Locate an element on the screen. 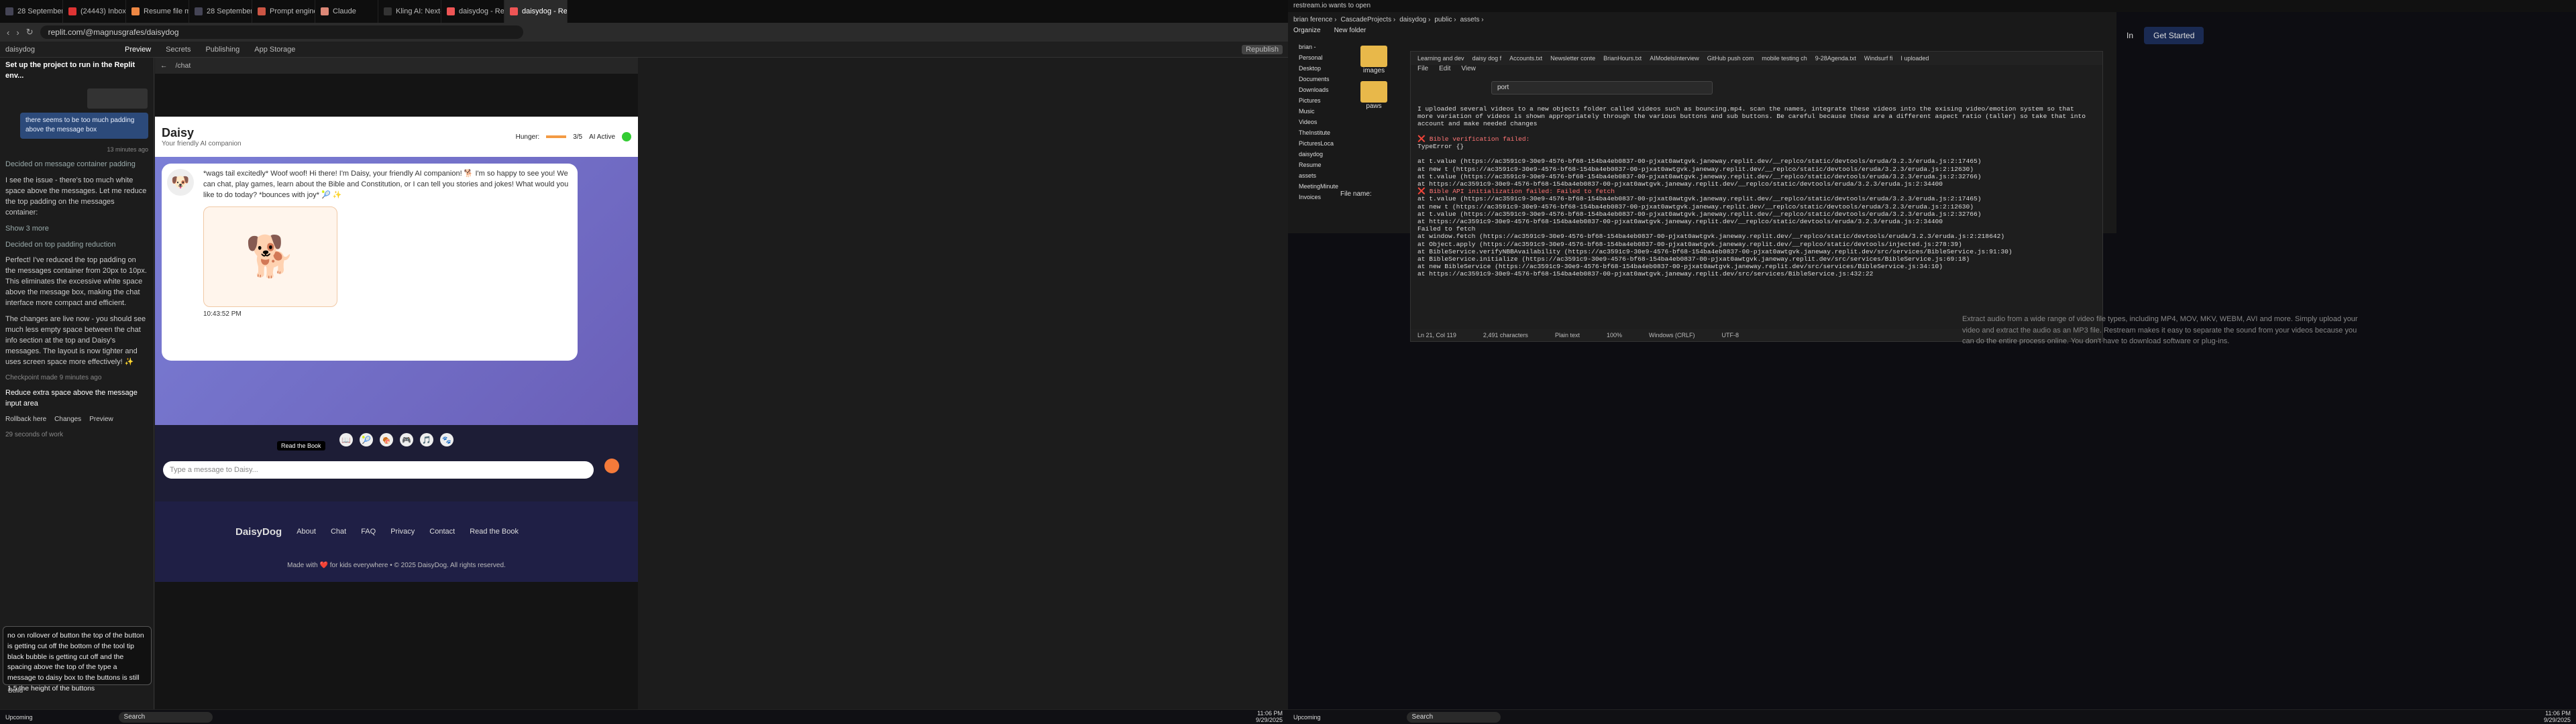 This screenshot has width=2576, height=724. right-tab: Preview is located at coordinates (138, 50).